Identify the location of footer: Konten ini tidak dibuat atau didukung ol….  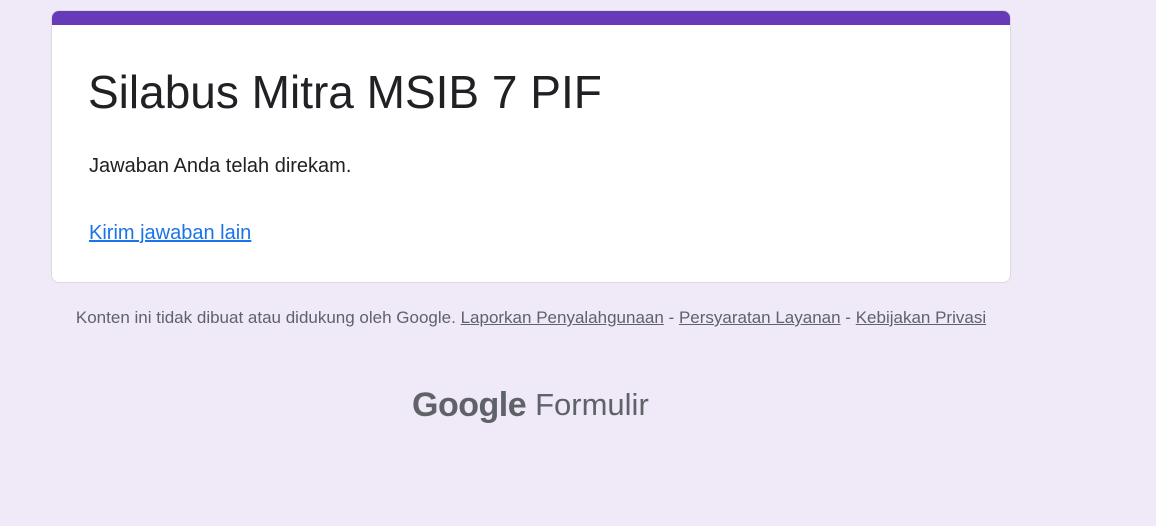
(531, 318).